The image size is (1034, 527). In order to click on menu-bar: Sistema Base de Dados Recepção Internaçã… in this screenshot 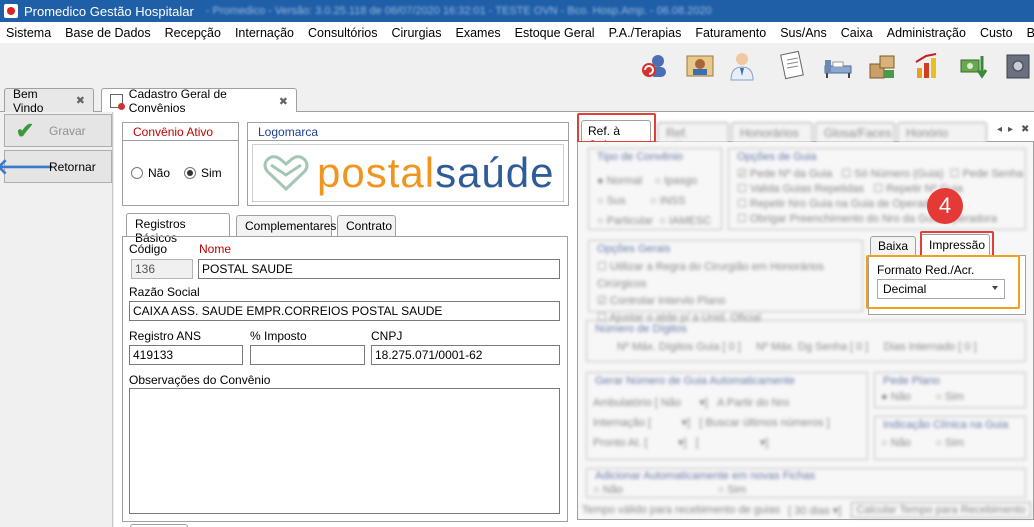, I will do `click(517, 32)`.